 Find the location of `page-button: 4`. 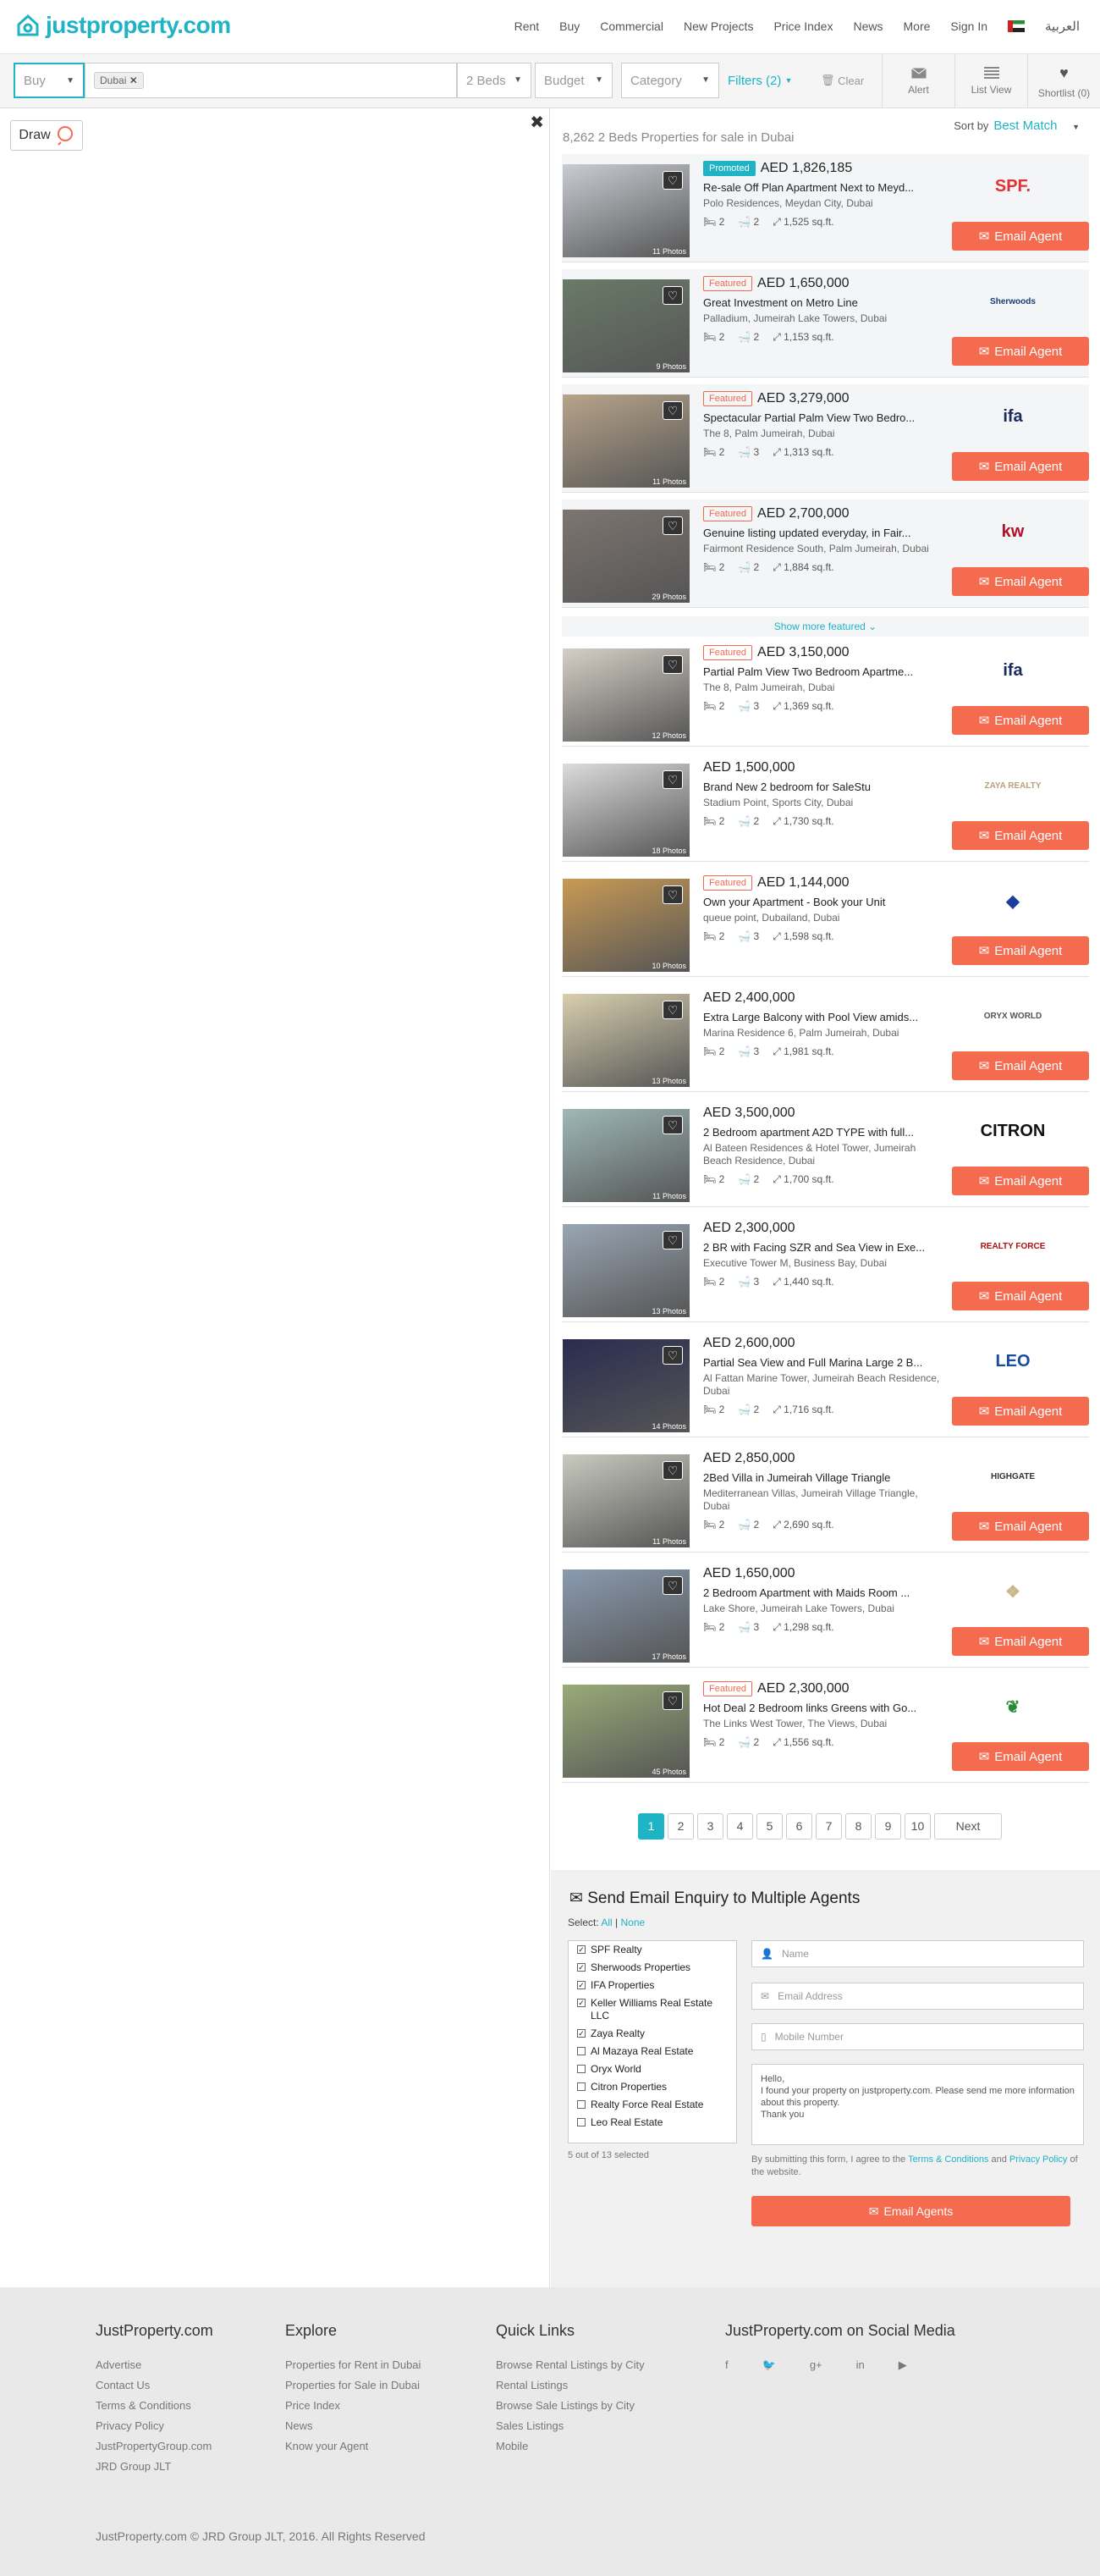

page-button: 4 is located at coordinates (740, 1827).